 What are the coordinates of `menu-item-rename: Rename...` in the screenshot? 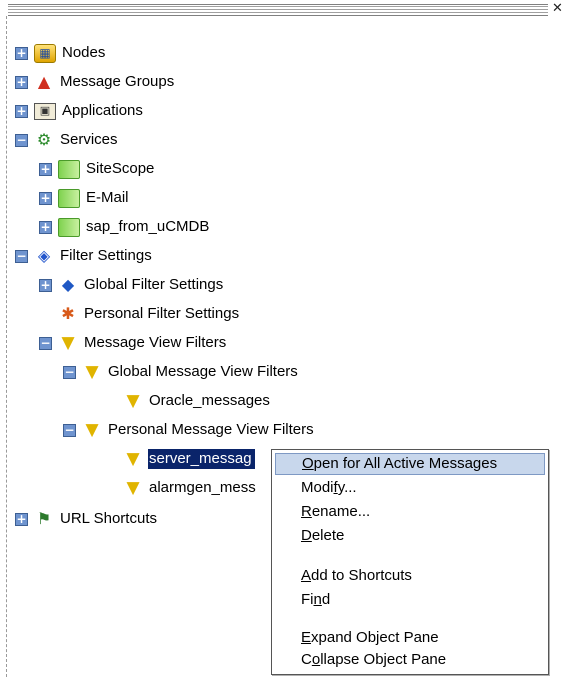 It's located at (410, 512).